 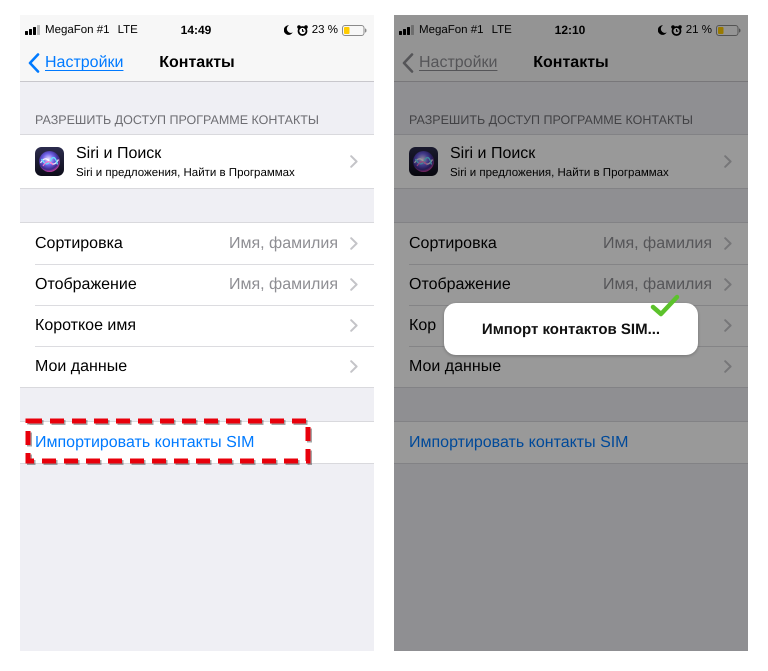 I want to click on back-button: Настройки, so click(x=76, y=63).